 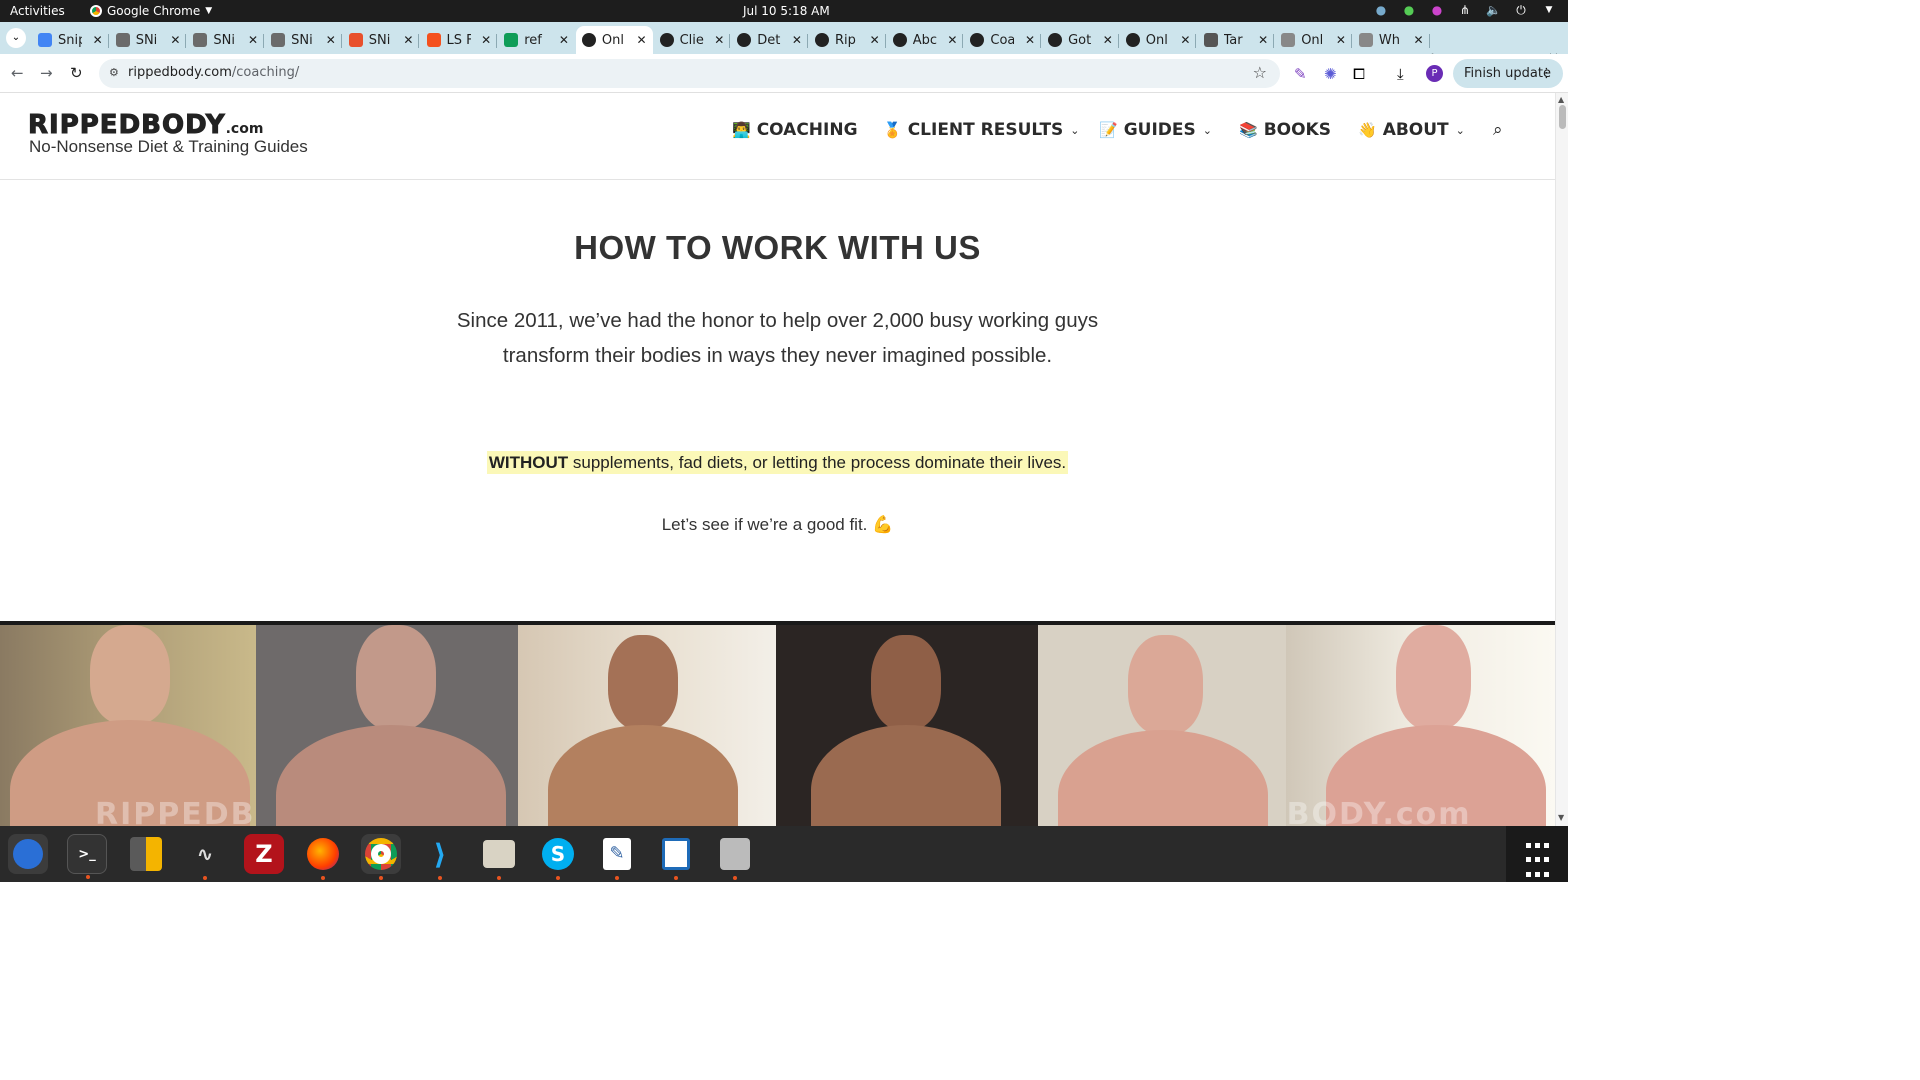 I want to click on finish-update-button: Finish update ⋮, so click(x=1508, y=73).